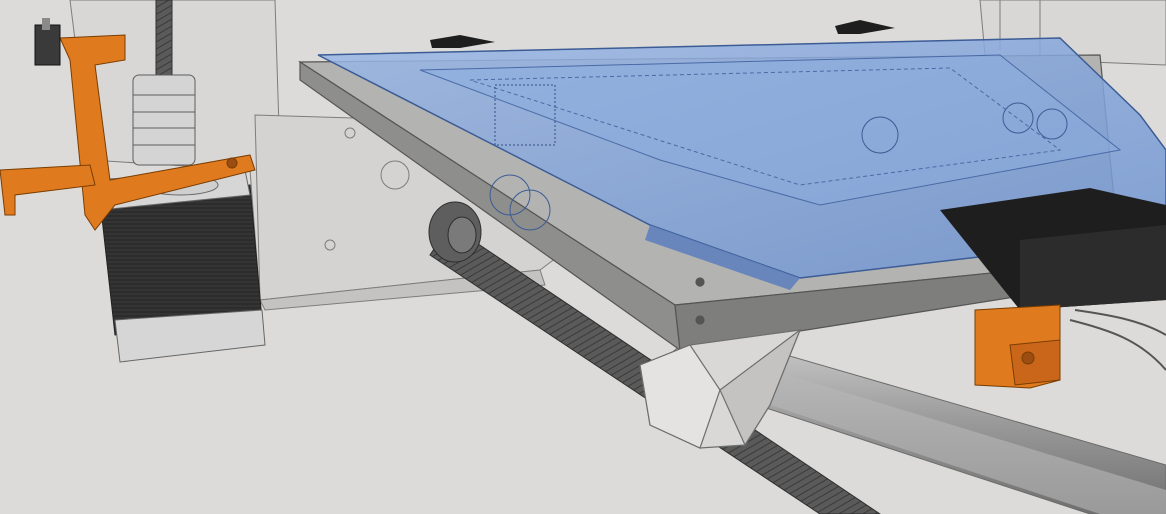  I want to click on orange-bracket-right, so click(1017, 346).